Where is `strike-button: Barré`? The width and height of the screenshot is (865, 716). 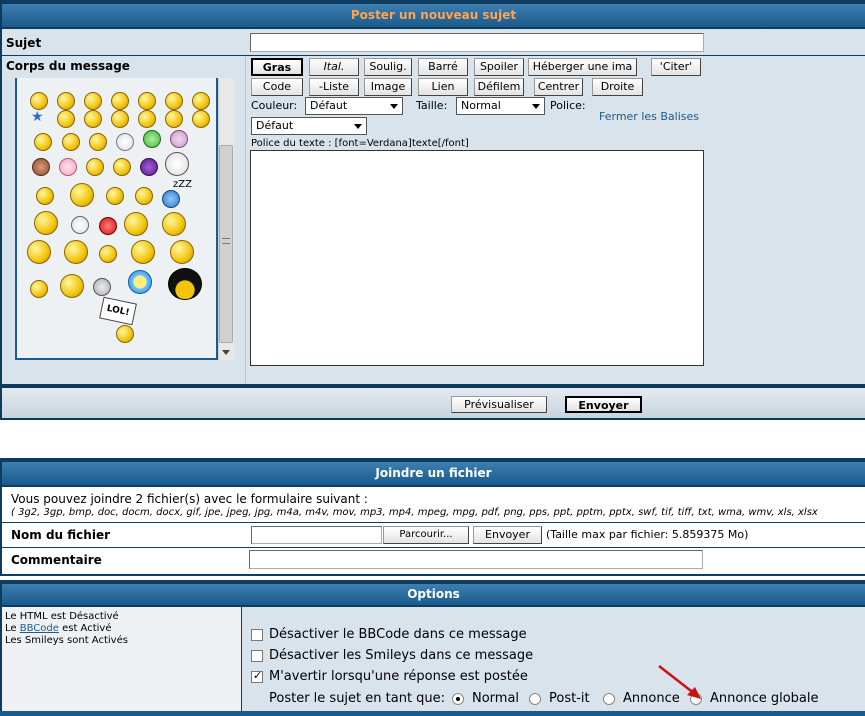
strike-button: Barré is located at coordinates (443, 67).